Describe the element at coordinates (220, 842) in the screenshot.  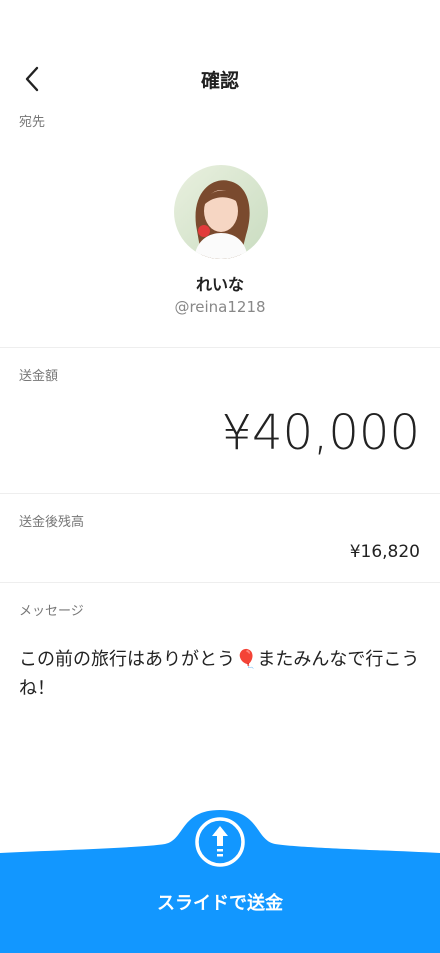
I see `slide-arrow-up-icon` at that location.